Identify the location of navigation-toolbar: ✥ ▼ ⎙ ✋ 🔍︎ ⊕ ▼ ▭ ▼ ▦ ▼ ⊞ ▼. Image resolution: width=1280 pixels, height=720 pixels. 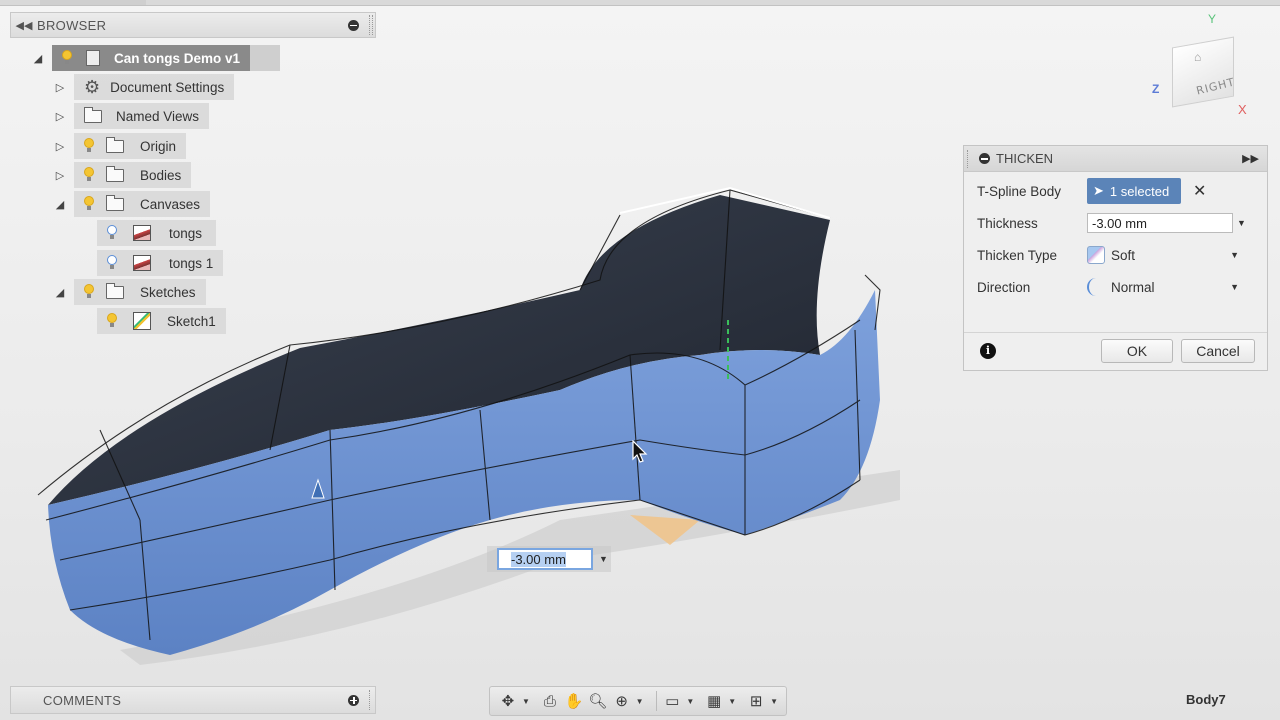
(638, 701).